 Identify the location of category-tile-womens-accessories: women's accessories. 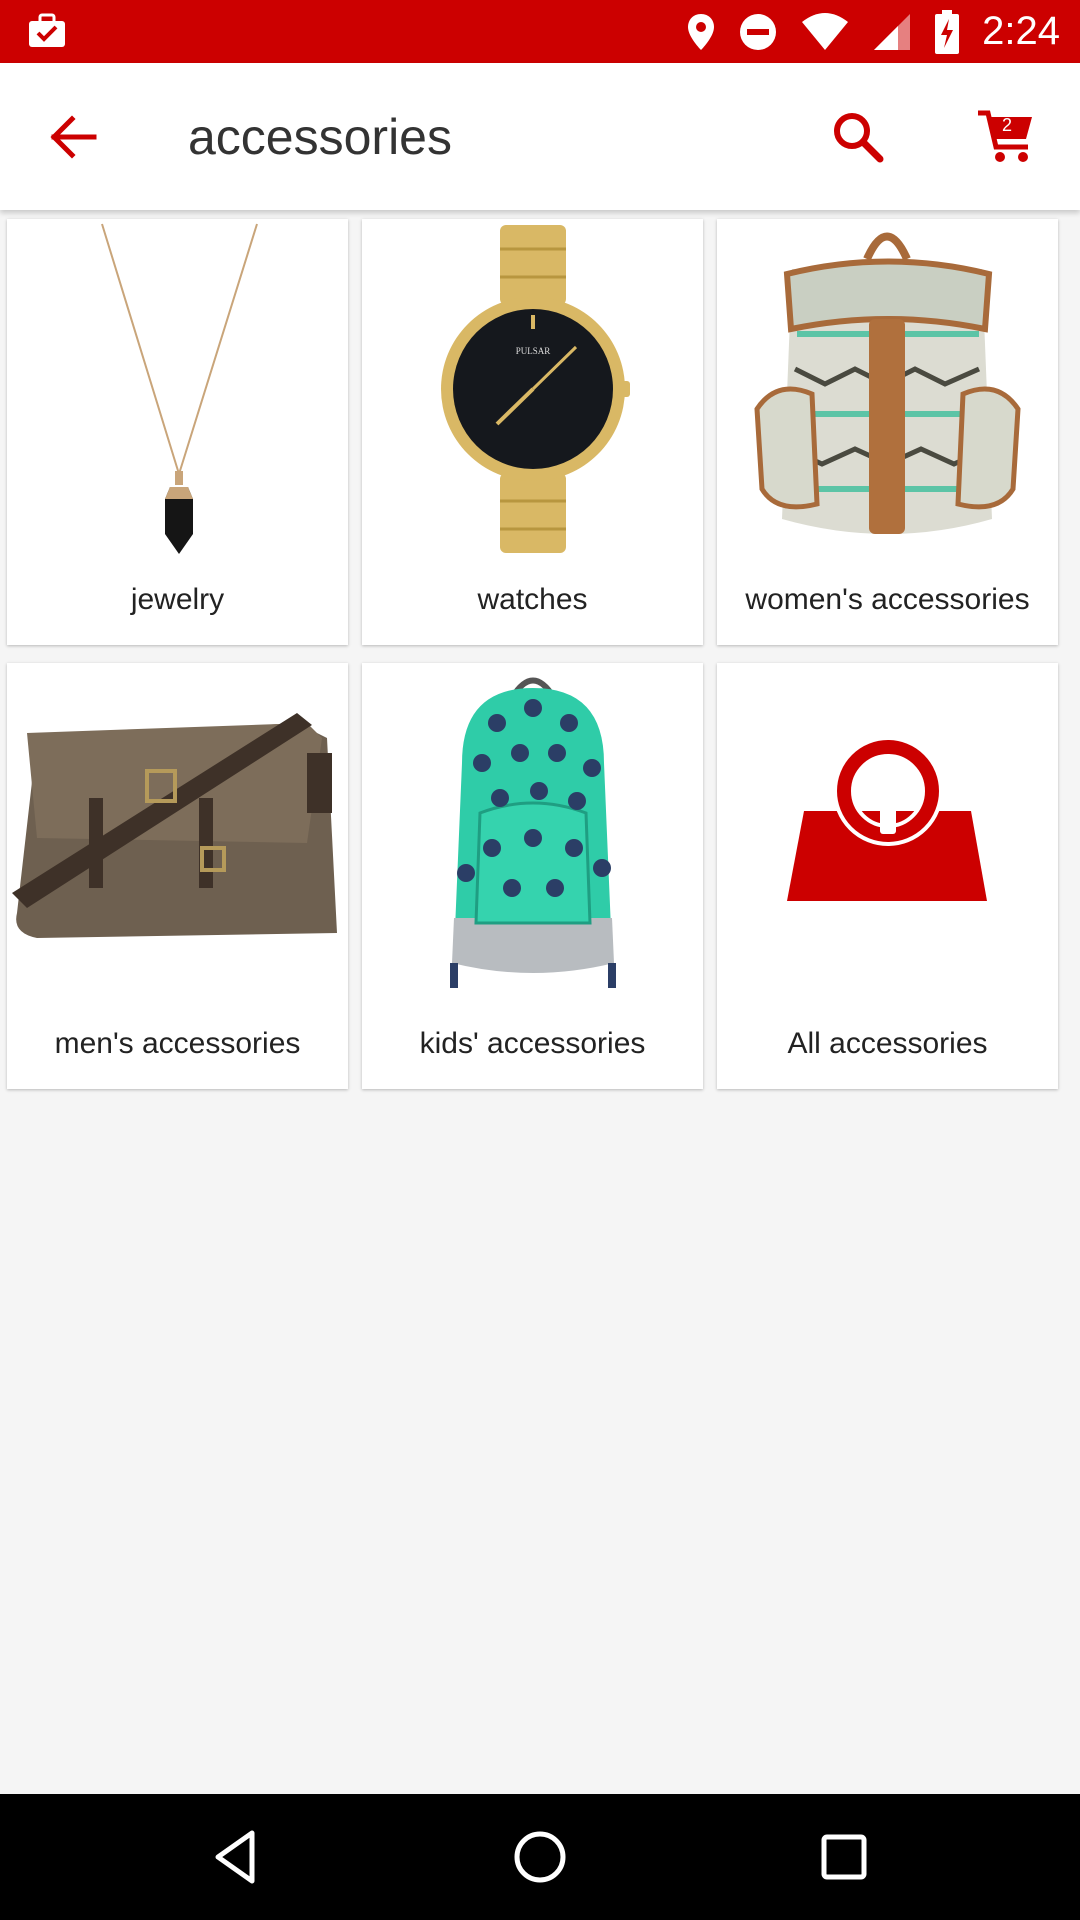
(887, 432).